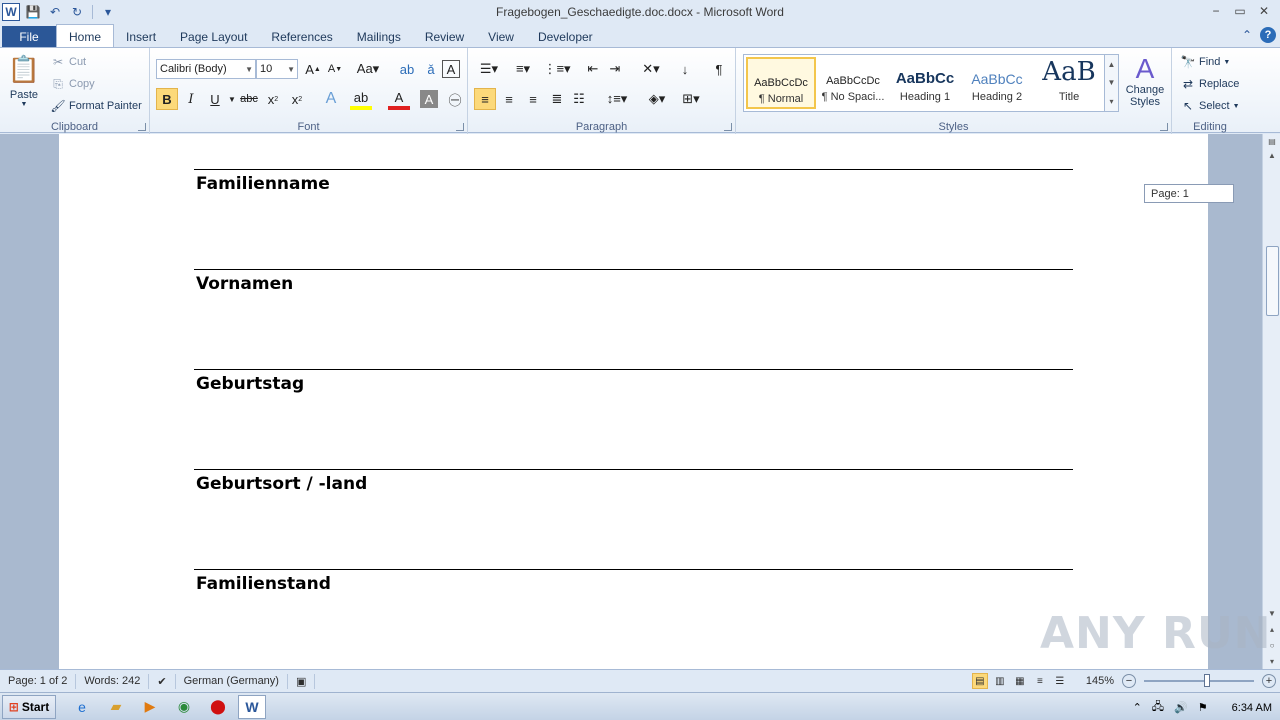 This screenshot has height=720, width=1280. Describe the element at coordinates (85, 36) in the screenshot. I see `tab-home: Home` at that location.